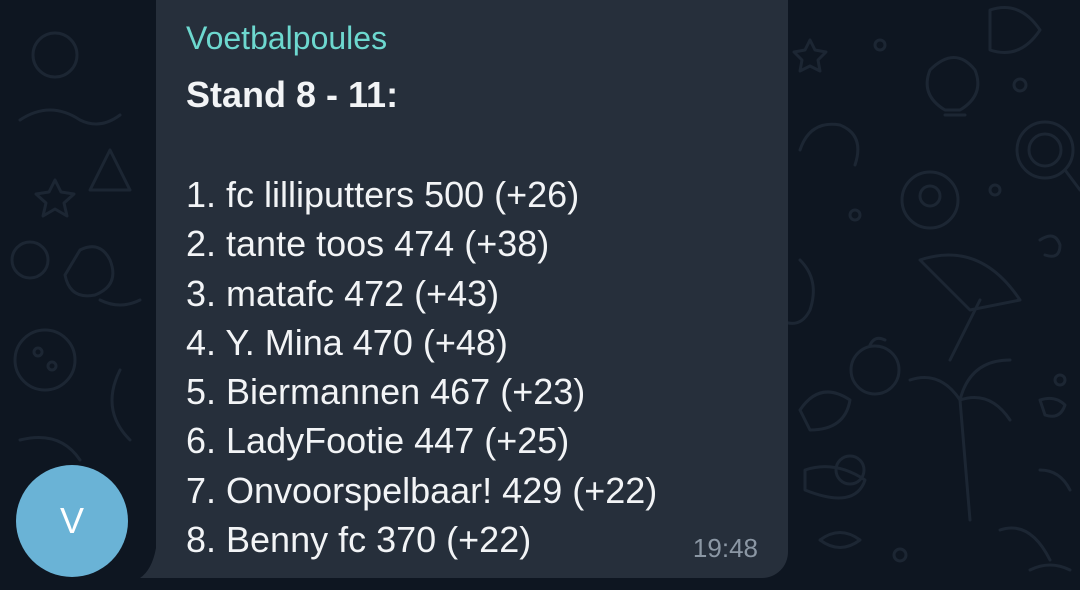 This screenshot has height=590, width=1080. I want to click on standings-item: 2. tante toos 474 (+38), so click(368, 244).